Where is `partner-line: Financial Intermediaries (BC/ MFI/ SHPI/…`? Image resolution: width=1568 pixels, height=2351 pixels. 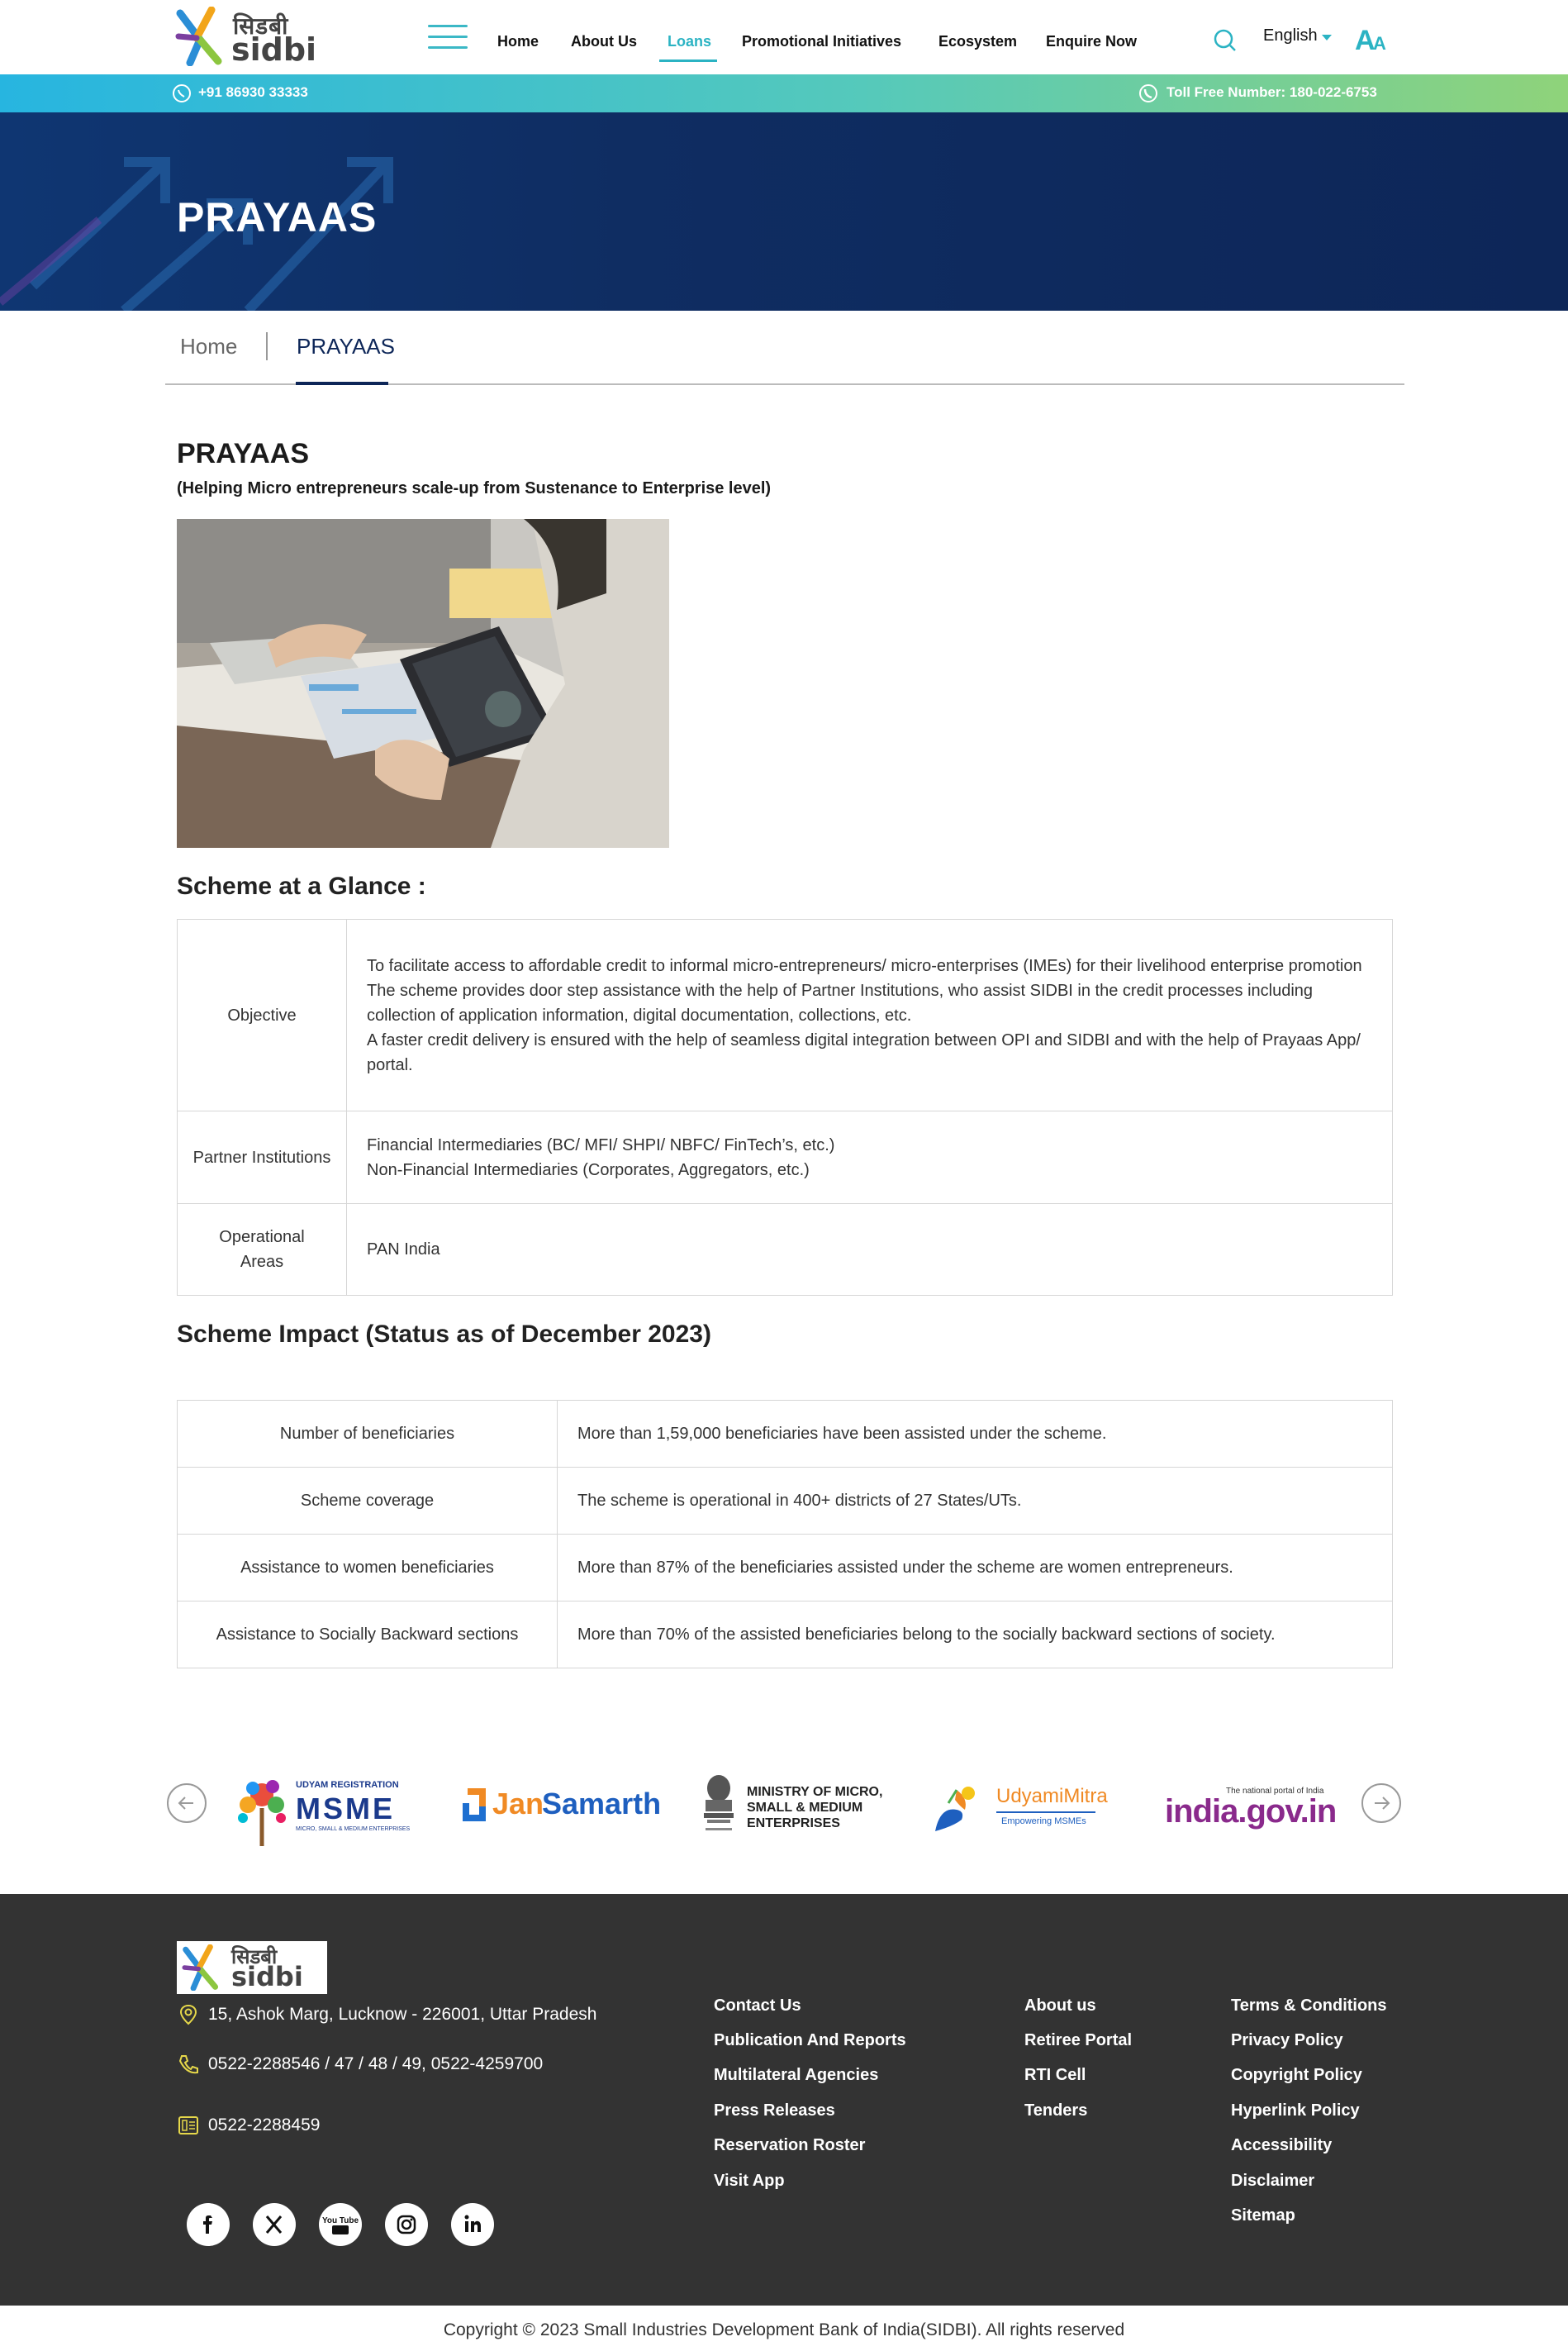 partner-line: Financial Intermediaries (BC/ MFI/ SHPI/… is located at coordinates (601, 1144).